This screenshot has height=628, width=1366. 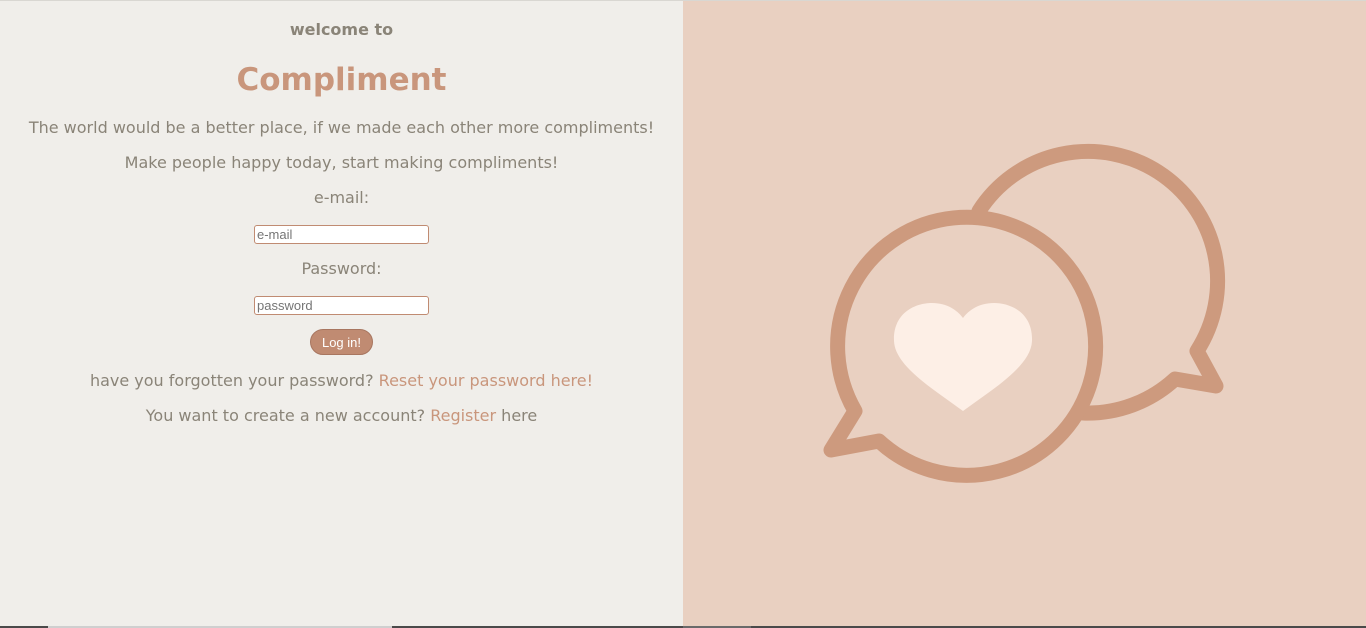 I want to click on reset-password-link: Reset your password here!, so click(x=486, y=380).